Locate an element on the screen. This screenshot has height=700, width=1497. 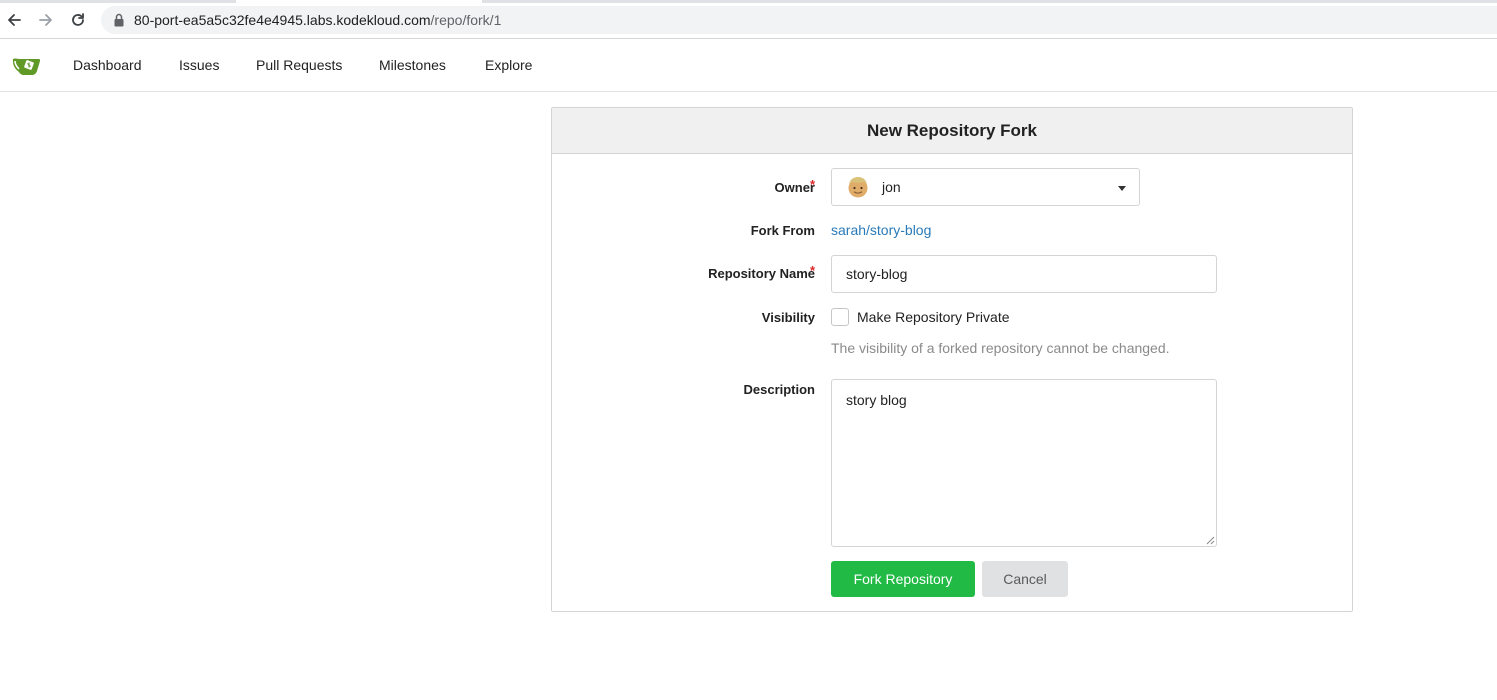
nav-milestones: Milestones is located at coordinates (412, 65).